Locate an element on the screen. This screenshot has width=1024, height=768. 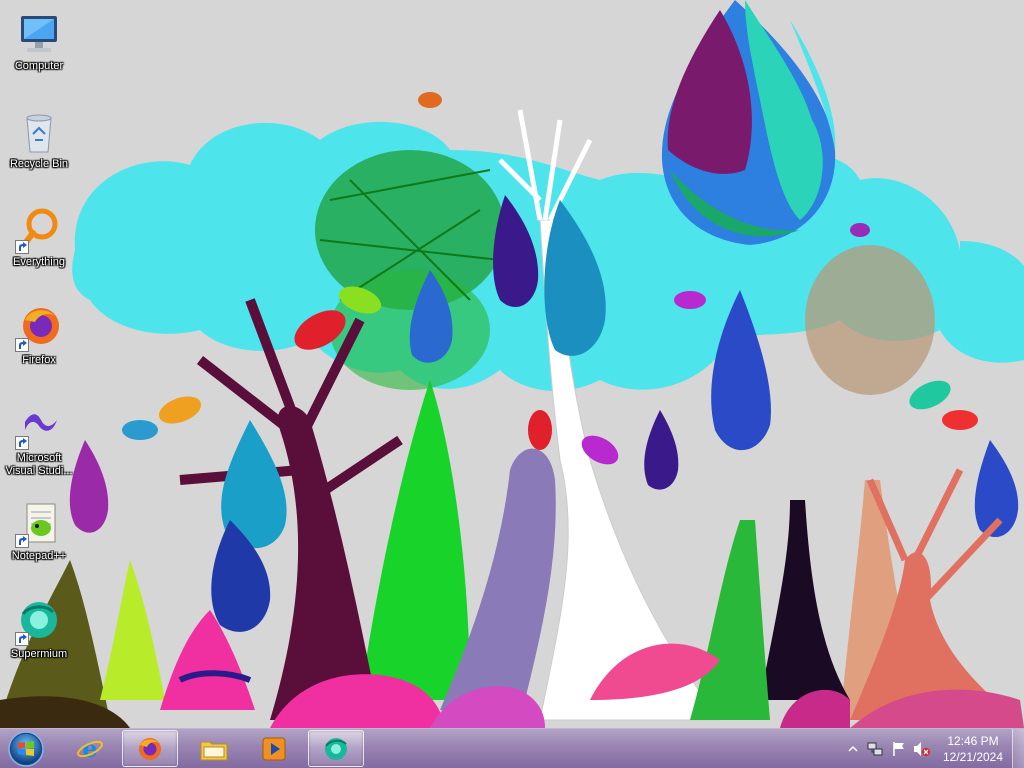
taskbar-file-explorer is located at coordinates (214, 748).